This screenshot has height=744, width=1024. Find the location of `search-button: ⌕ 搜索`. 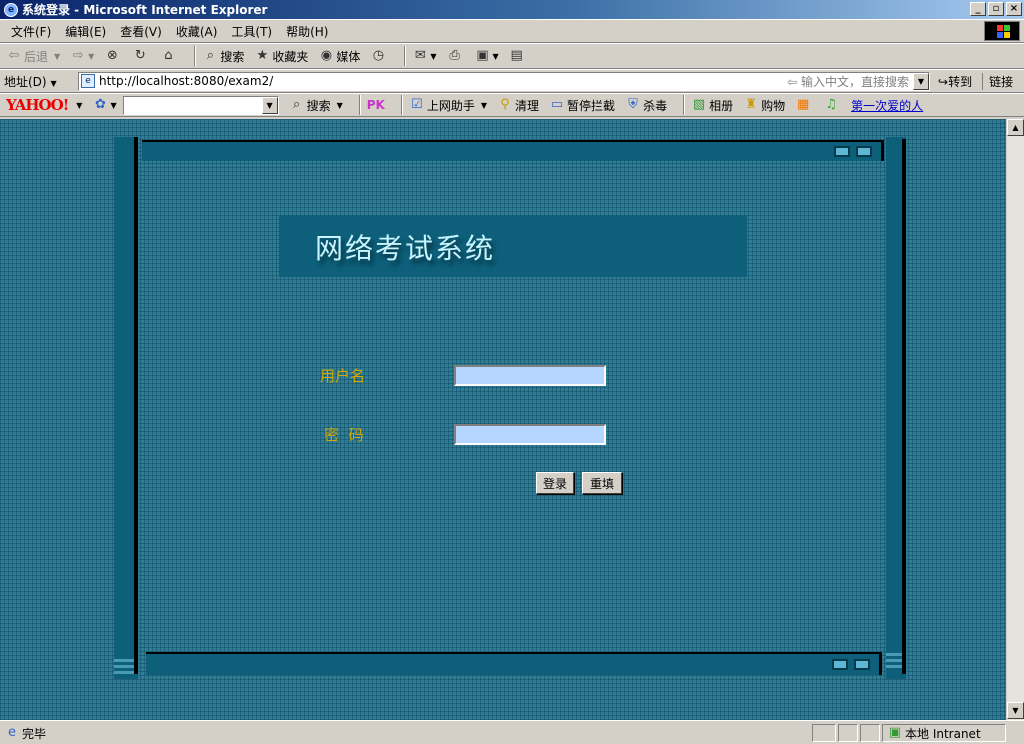

search-button: ⌕ 搜索 is located at coordinates (223, 56).